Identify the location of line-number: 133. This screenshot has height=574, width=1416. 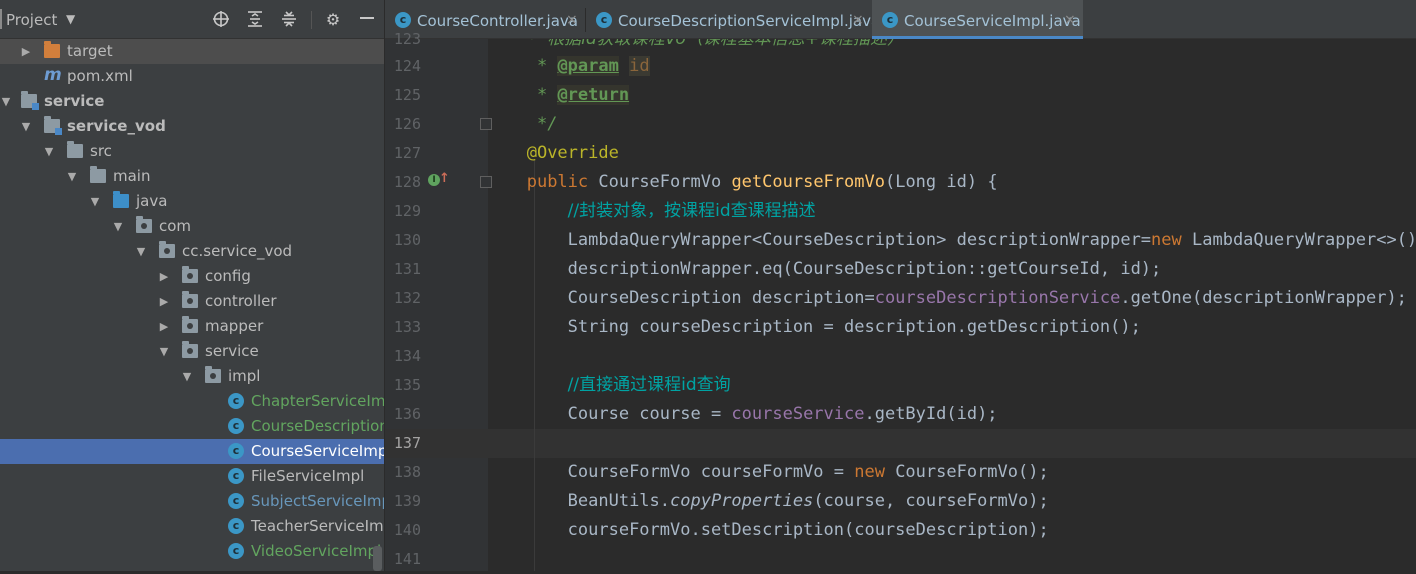
(407, 327).